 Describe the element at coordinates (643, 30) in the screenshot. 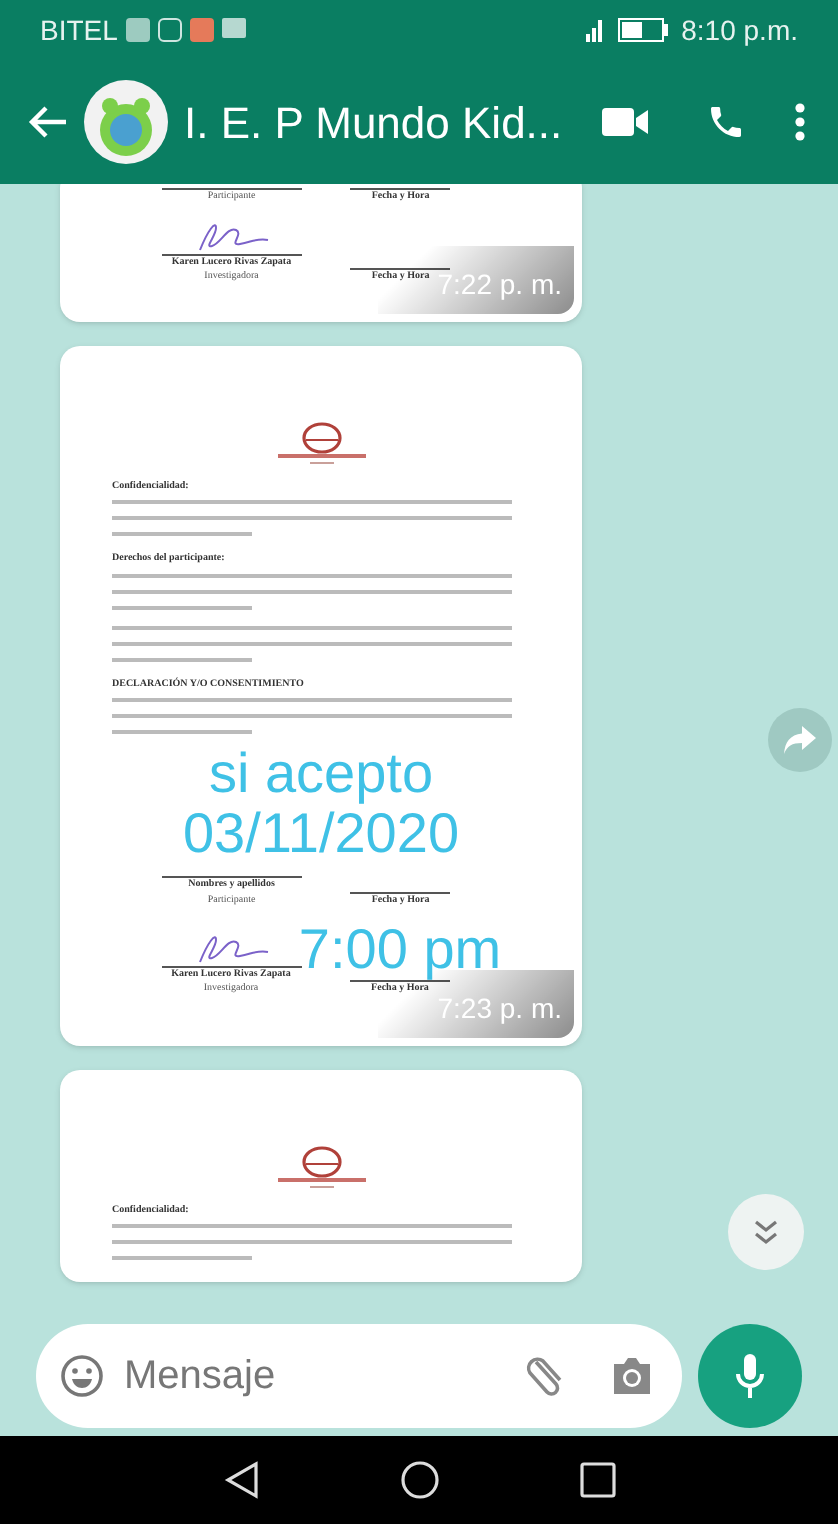

I see `battery-icon` at that location.